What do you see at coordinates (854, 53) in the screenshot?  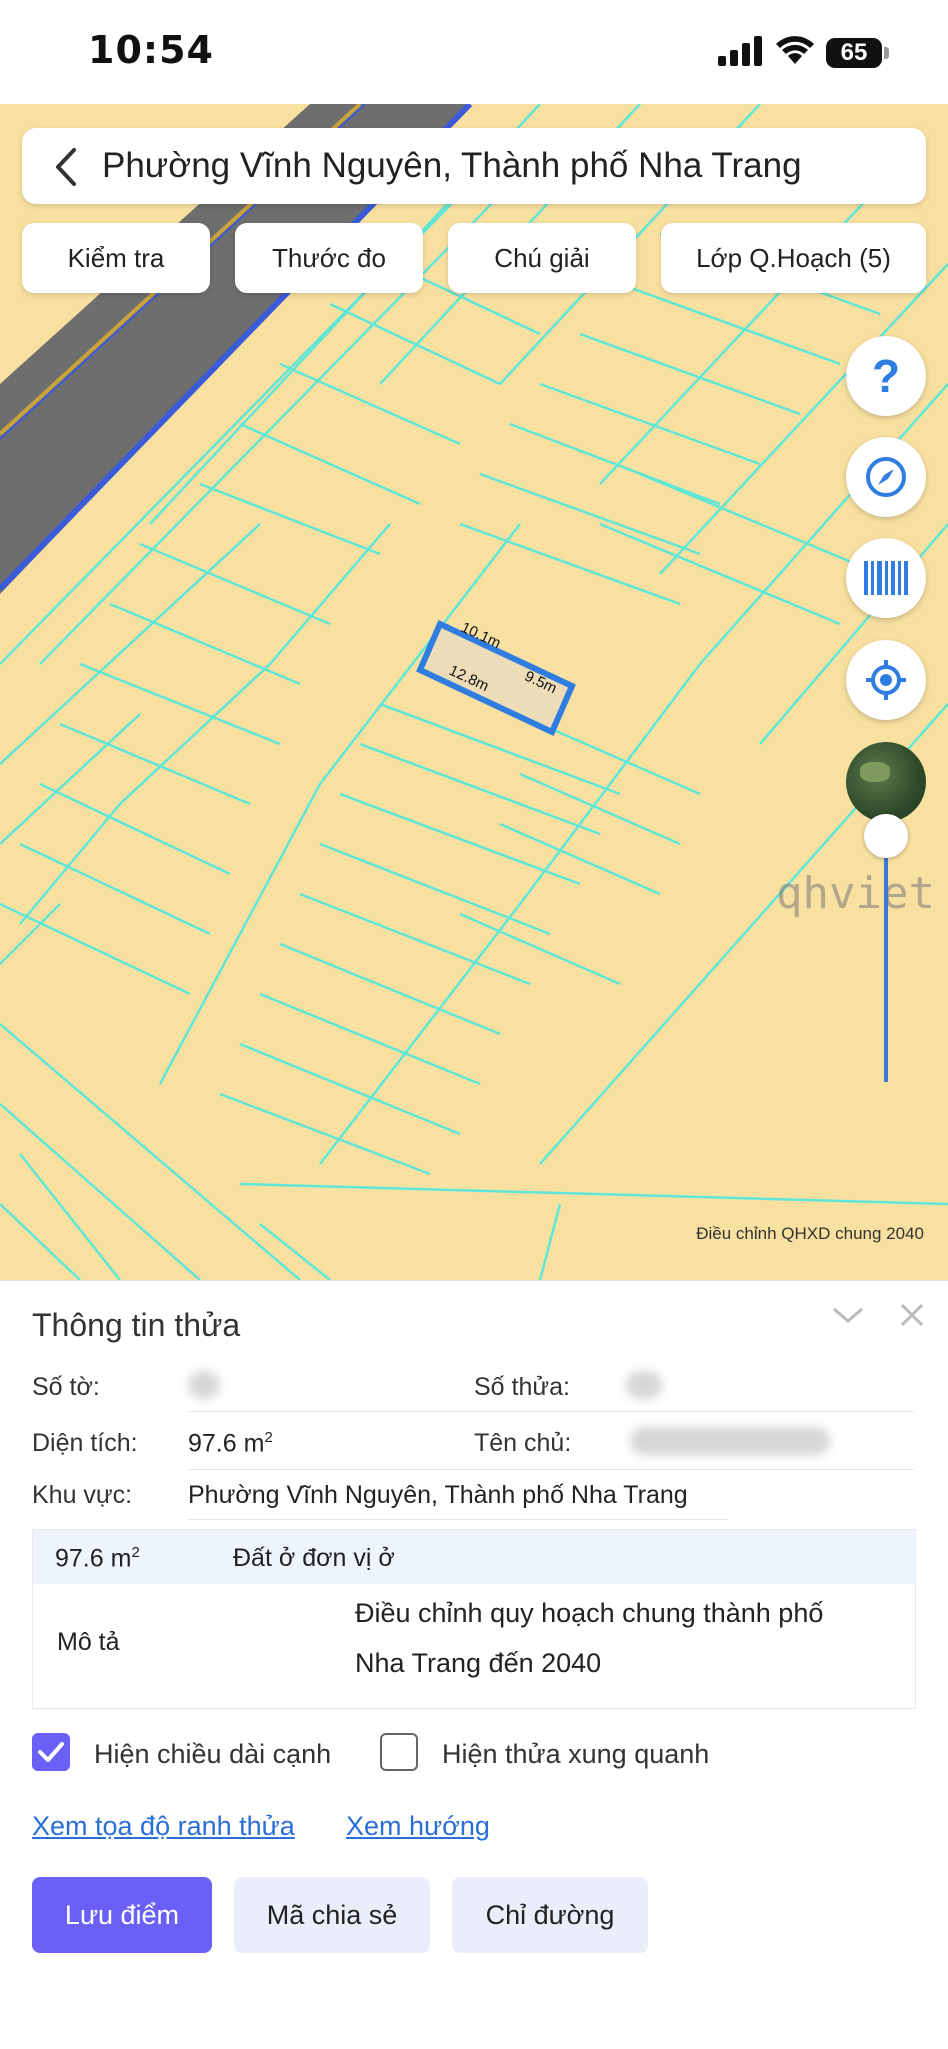 I see `battery-level: 65` at bounding box center [854, 53].